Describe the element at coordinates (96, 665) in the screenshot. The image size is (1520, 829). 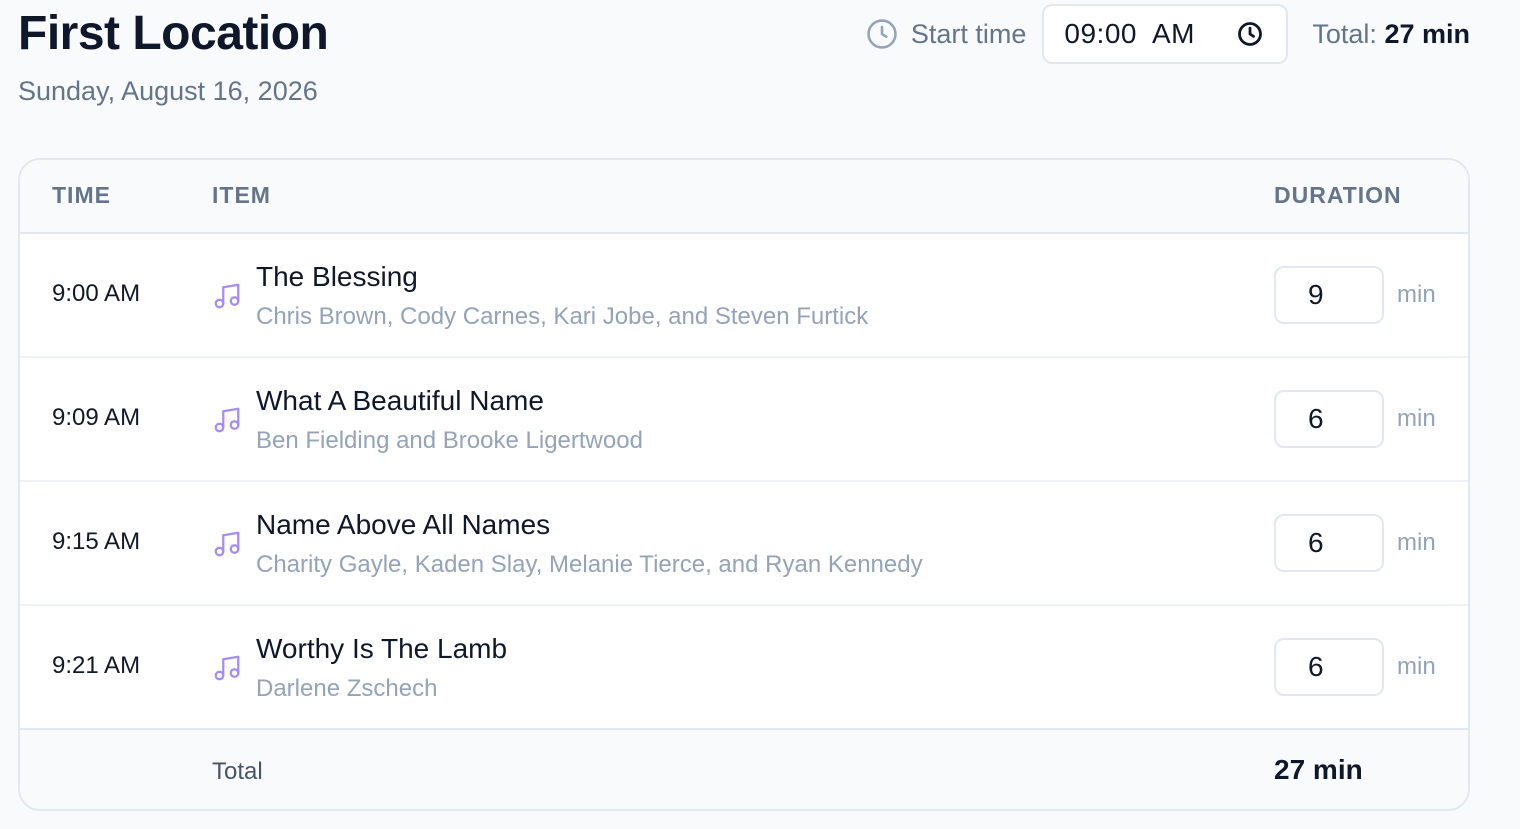
I see `row-time: 9:21 AM` at that location.